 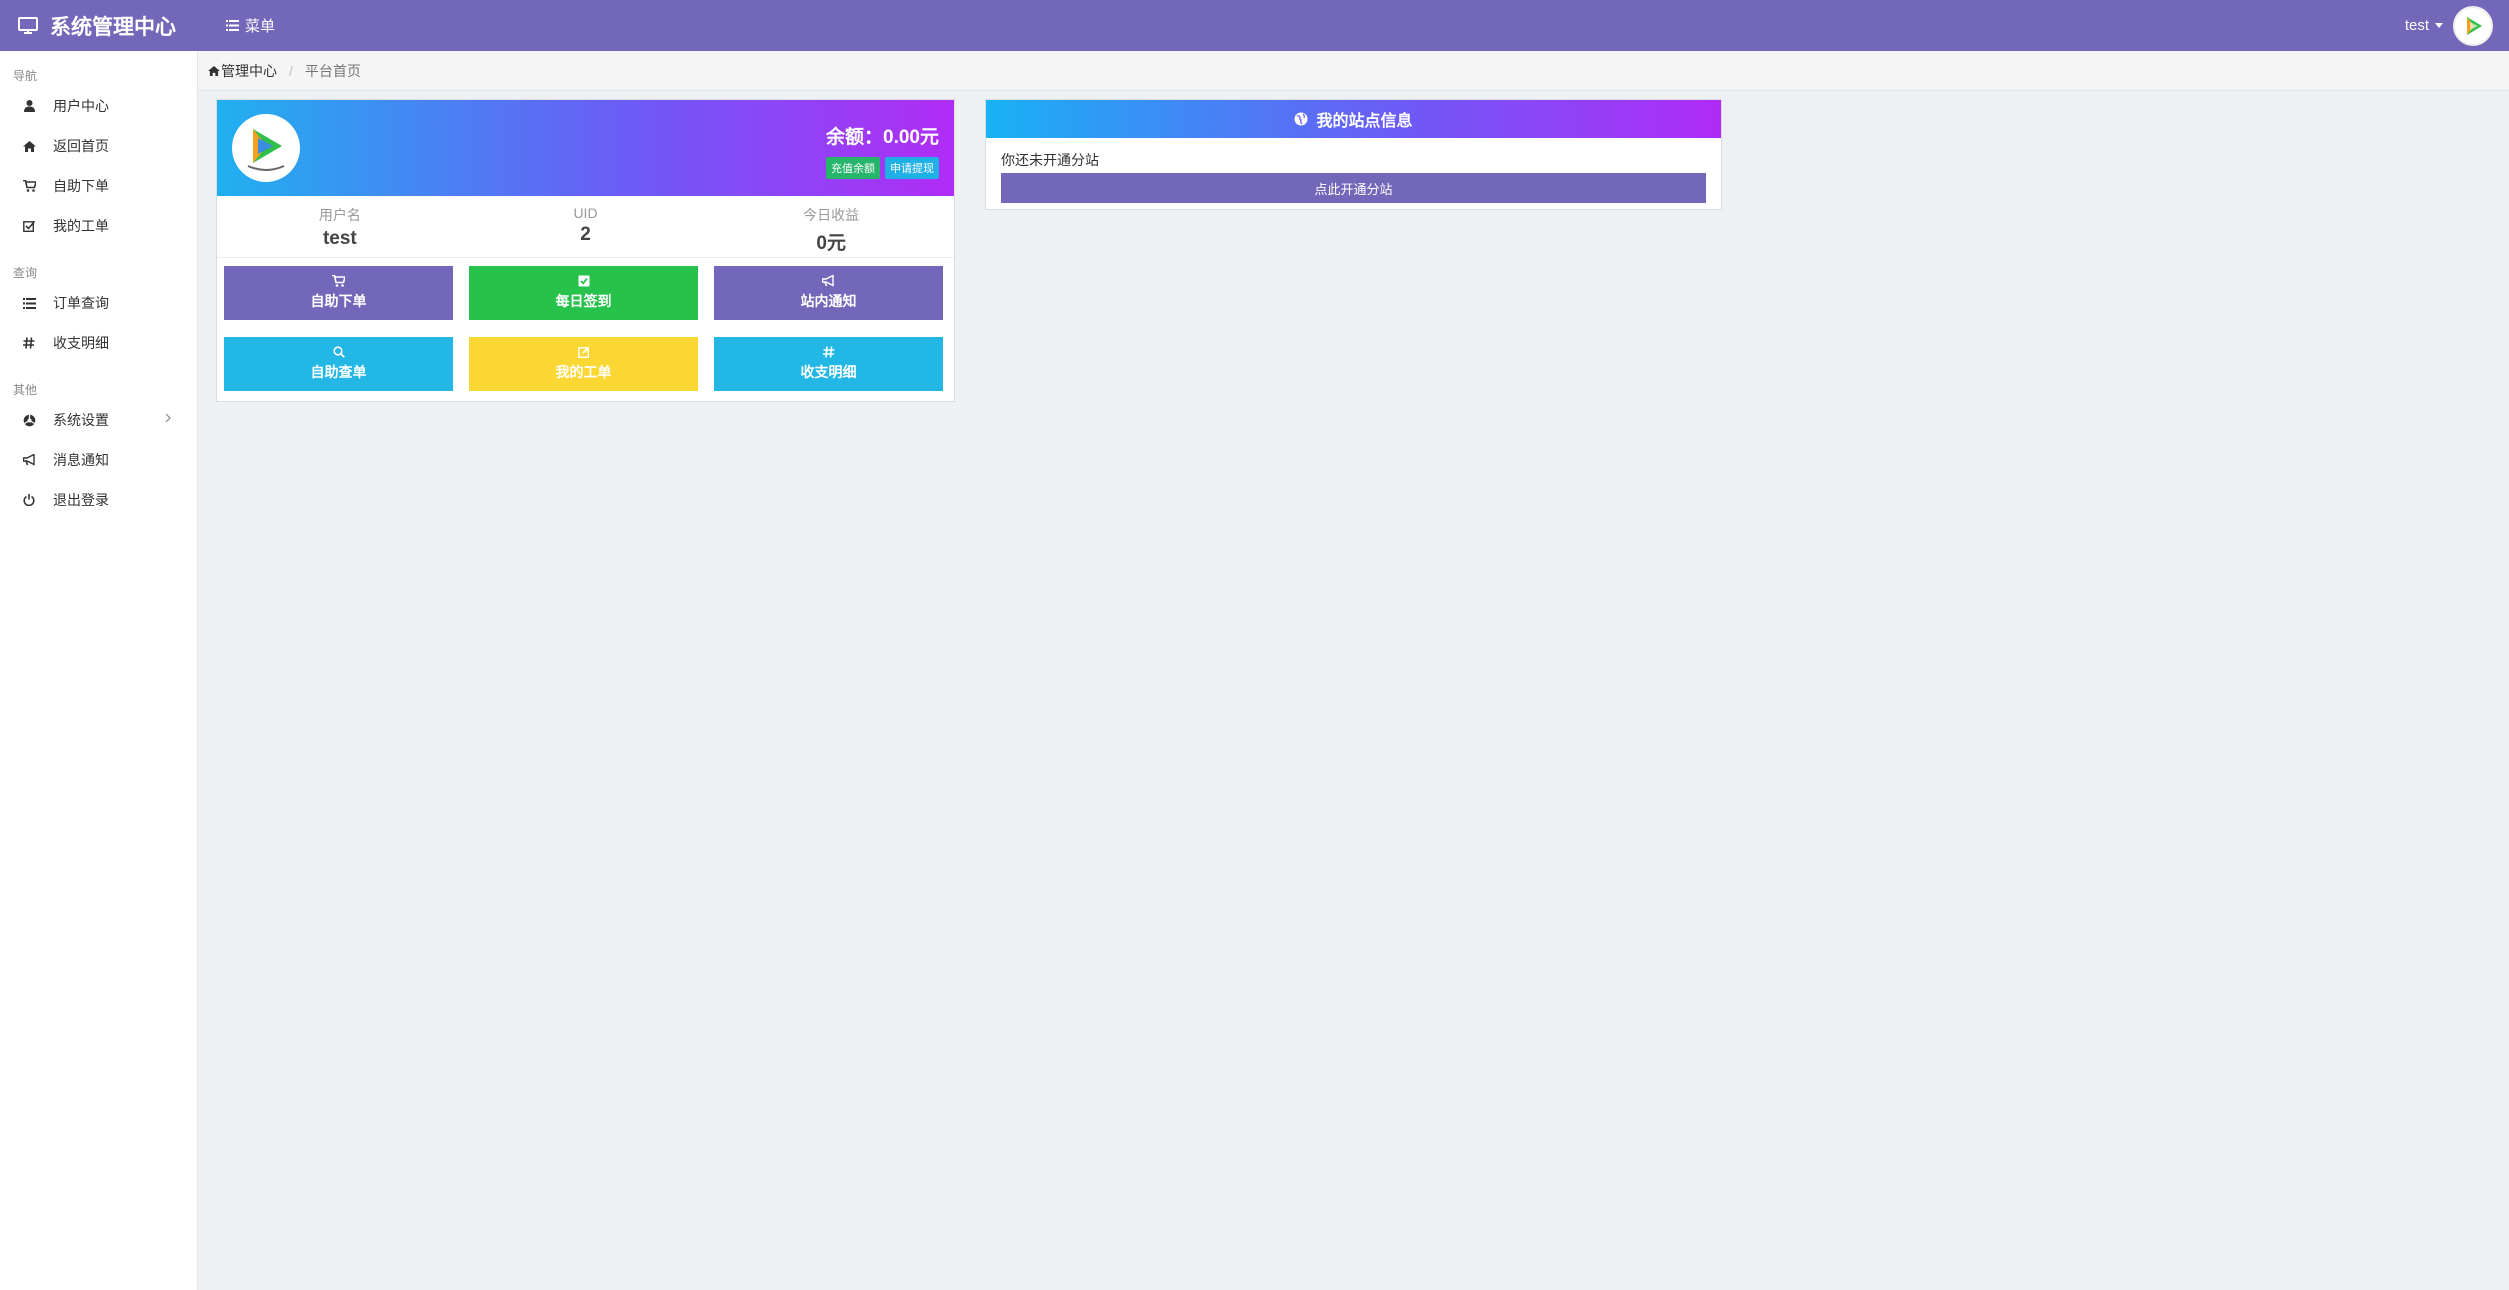 I want to click on sidebar-item-label: 返回首页, so click(x=81, y=146).